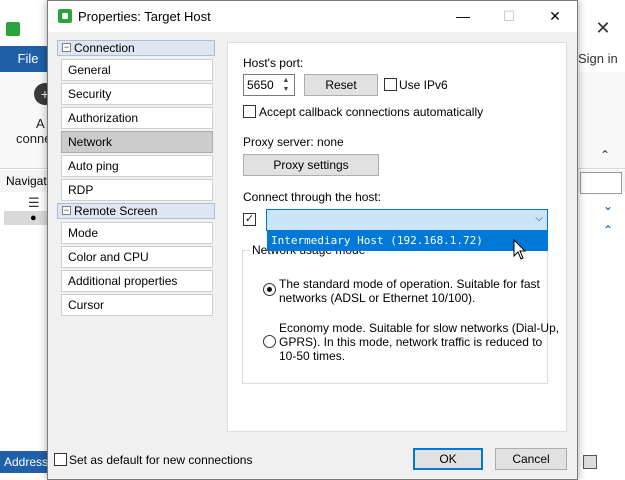  Describe the element at coordinates (509, 16) in the screenshot. I see `maximize-button: ☐` at that location.